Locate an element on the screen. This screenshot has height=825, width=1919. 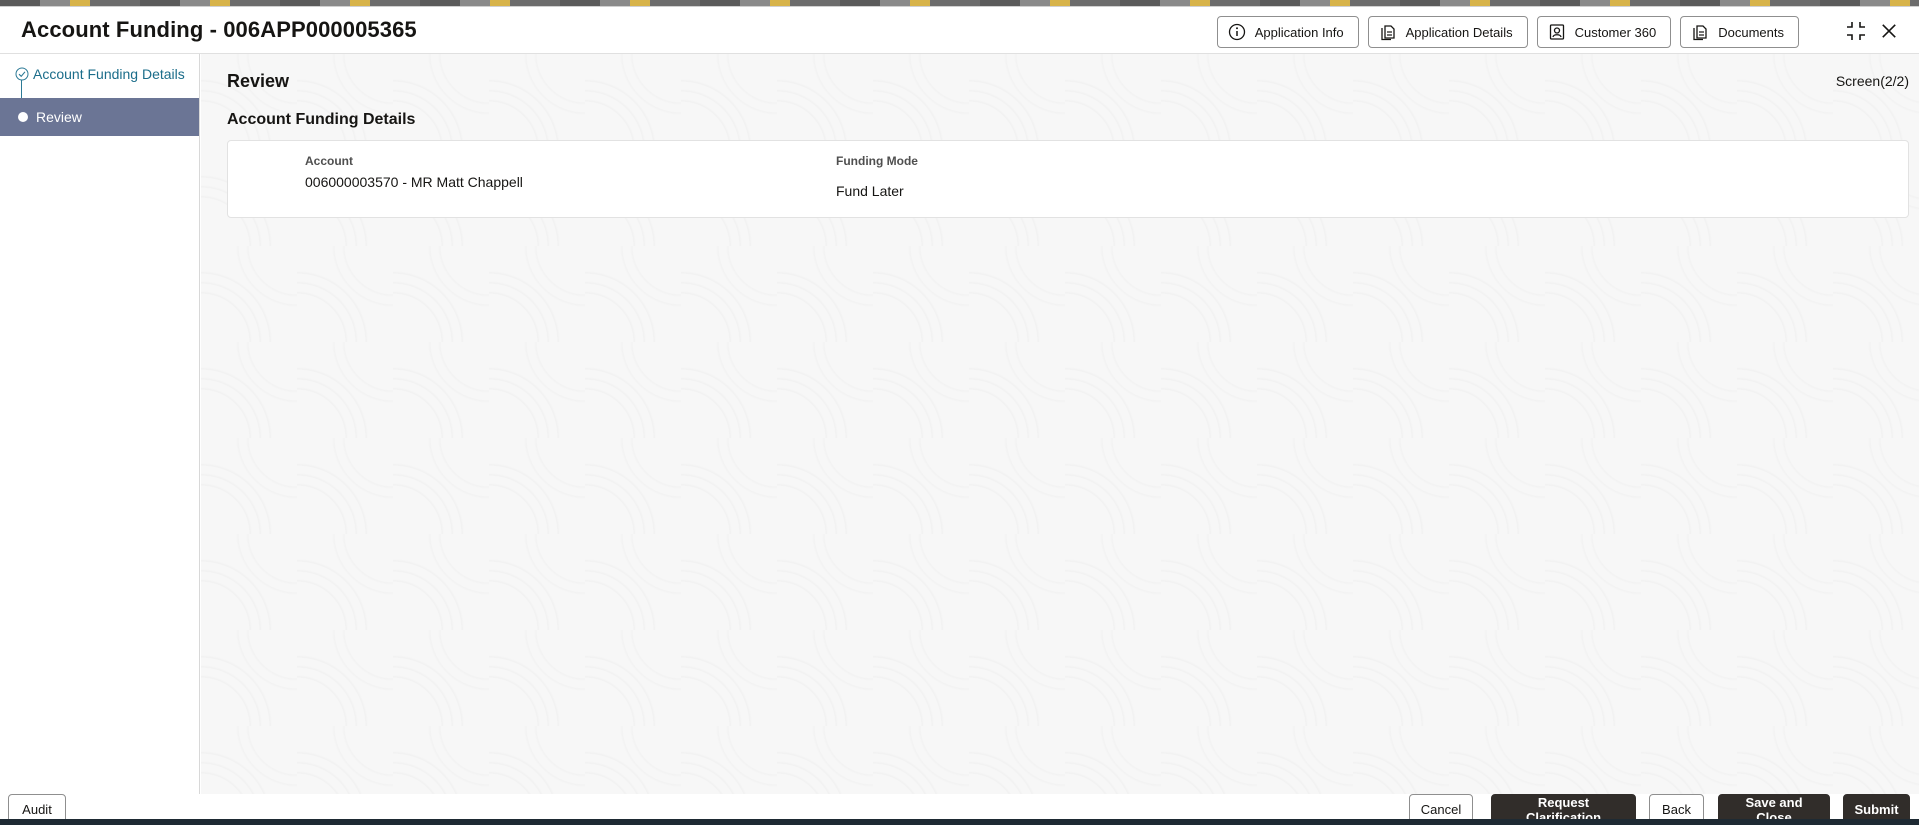
account-label: Account is located at coordinates (329, 161).